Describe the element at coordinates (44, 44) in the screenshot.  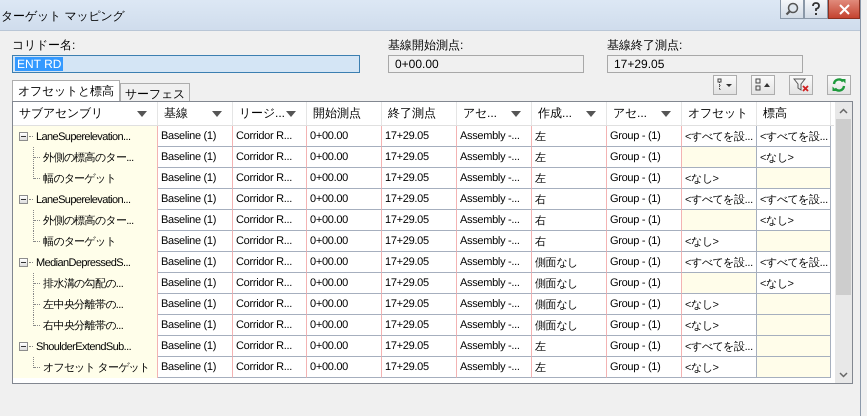
I see `field-label: コリドー名:` at that location.